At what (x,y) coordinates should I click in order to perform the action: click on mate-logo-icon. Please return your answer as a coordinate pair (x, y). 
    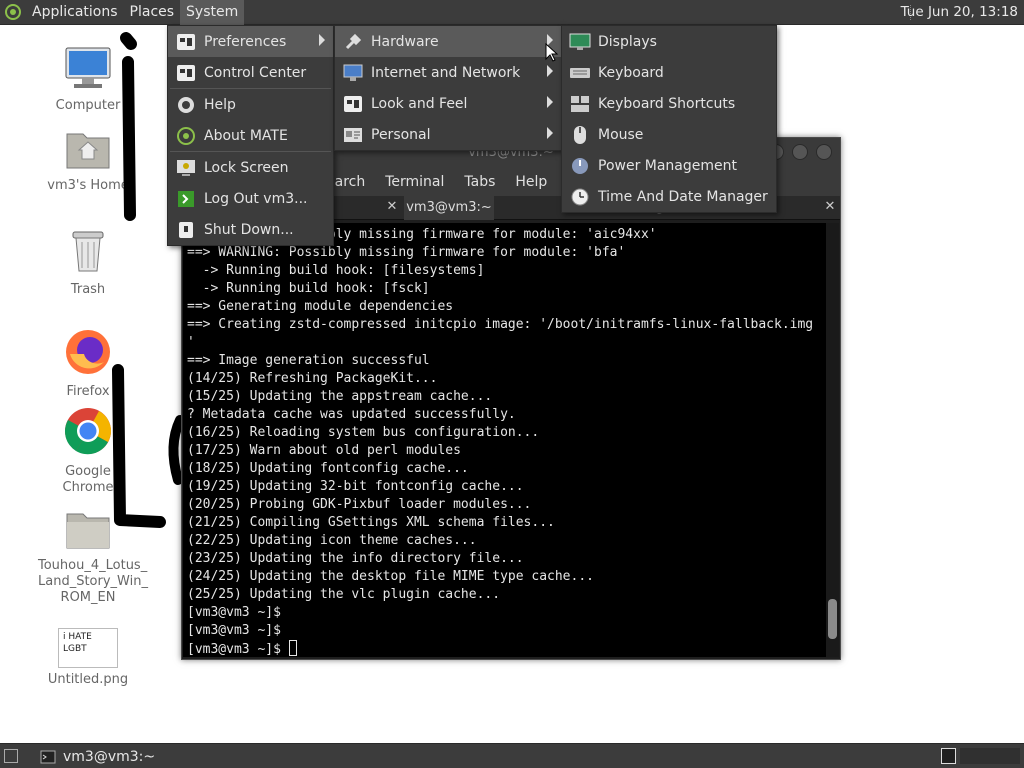
    Looking at the image, I should click on (13, 12).